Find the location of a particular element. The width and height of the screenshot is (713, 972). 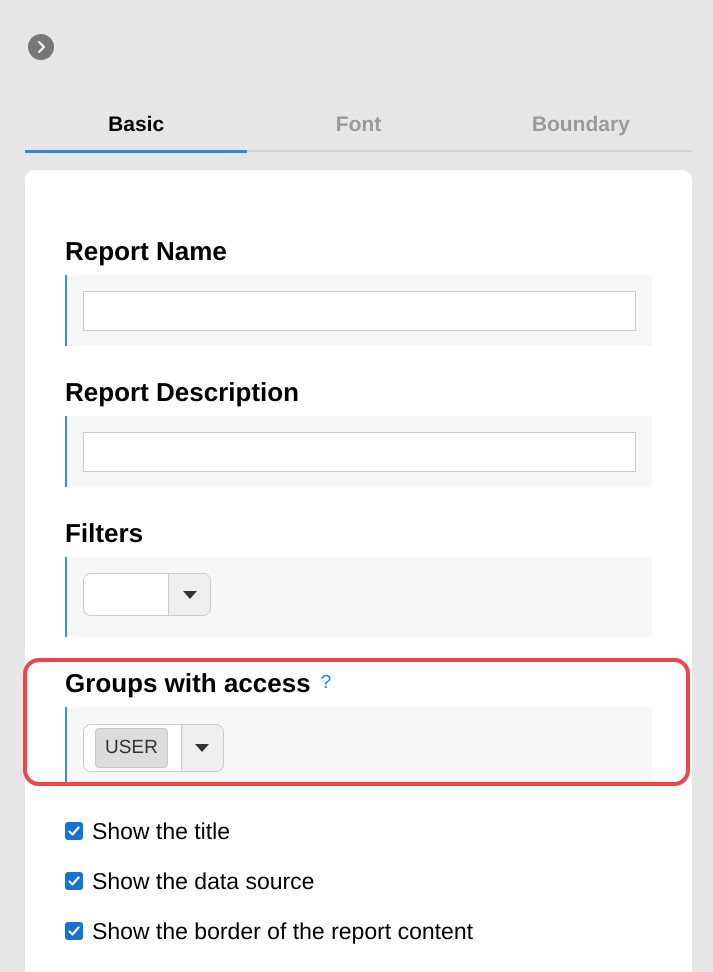

field-label: Filters is located at coordinates (104, 533).